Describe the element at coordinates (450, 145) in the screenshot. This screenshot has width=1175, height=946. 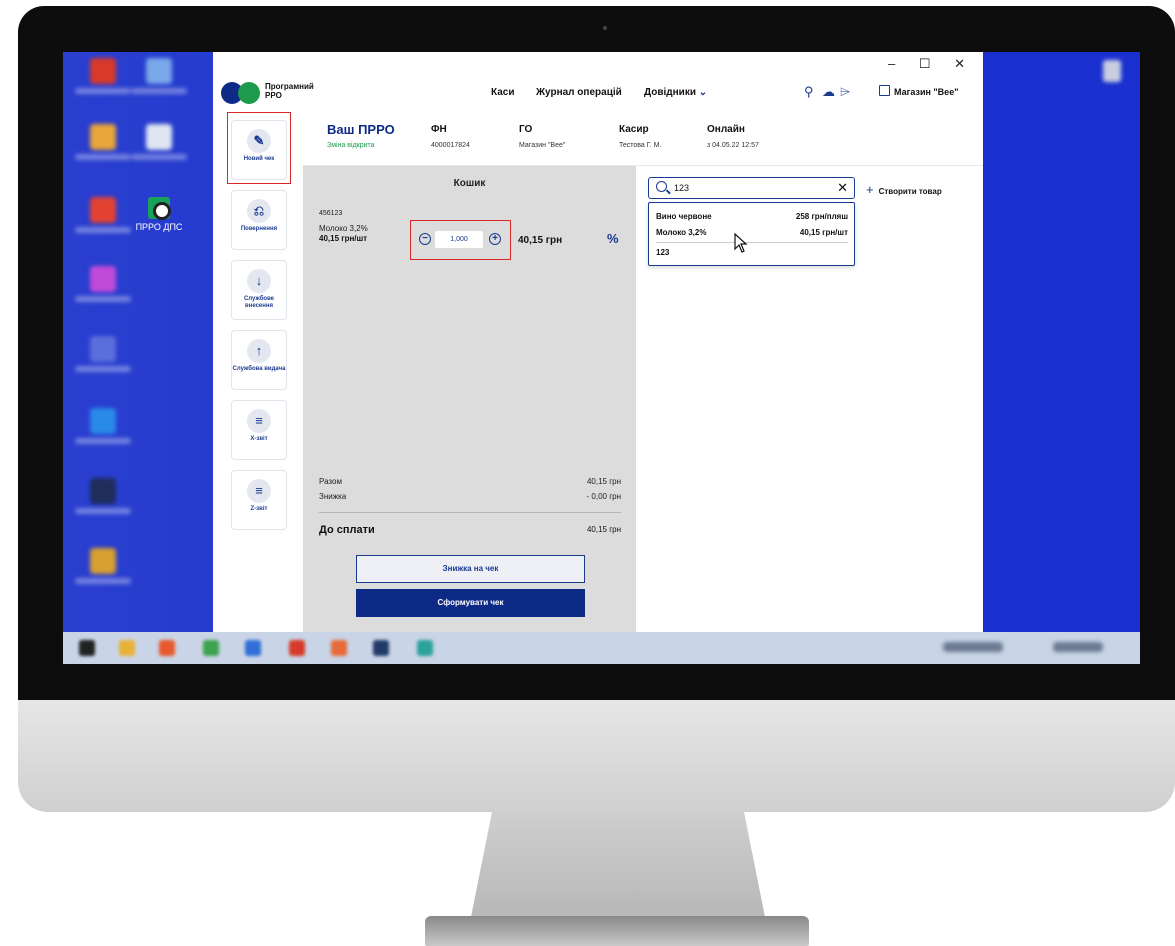
I see `fn-value: 4000017824` at that location.